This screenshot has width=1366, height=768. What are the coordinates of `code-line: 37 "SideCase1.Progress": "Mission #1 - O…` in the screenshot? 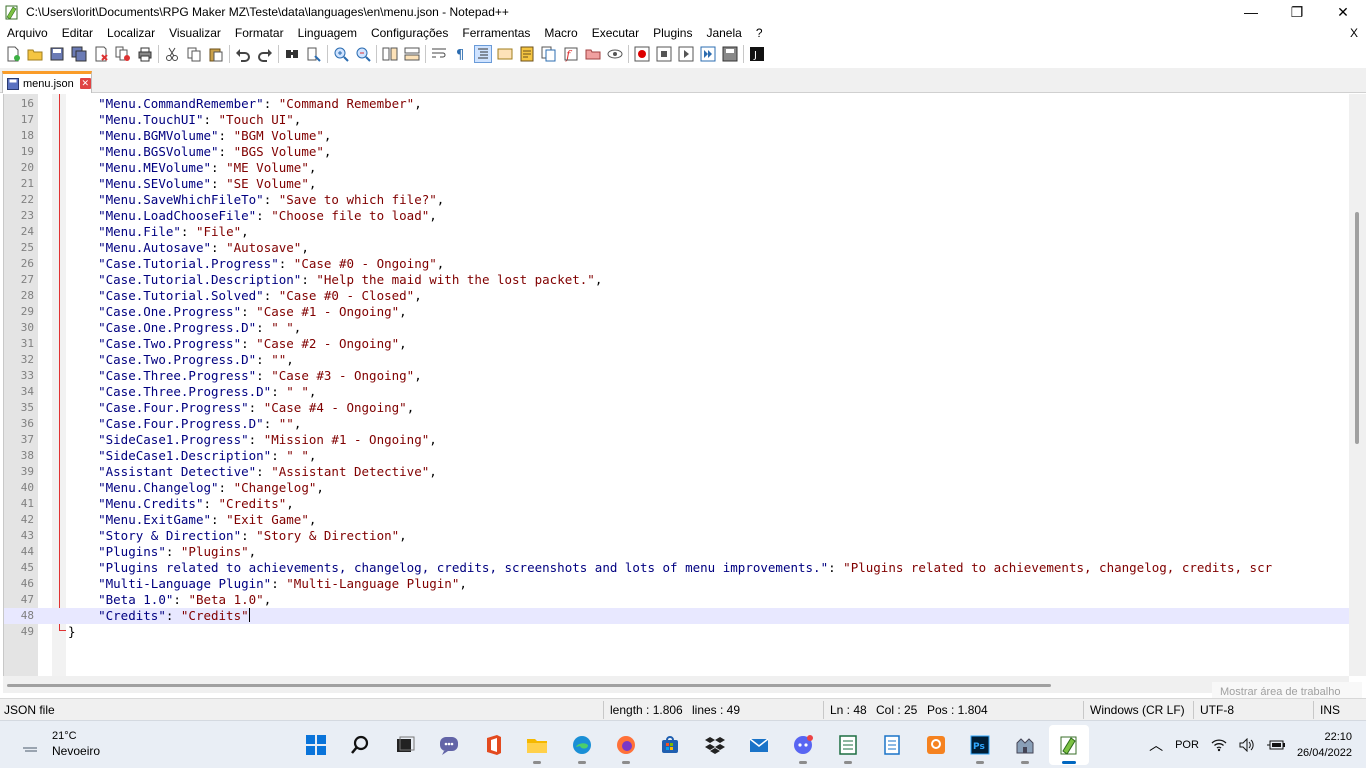 It's located at (676, 440).